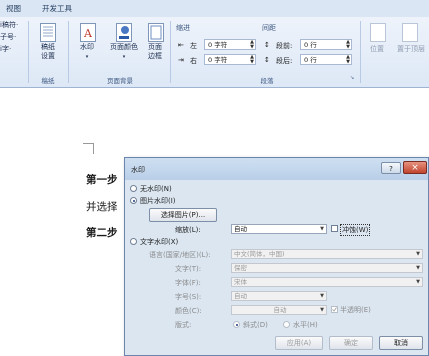  Describe the element at coordinates (299, 343) in the screenshot. I see `apply-button: 应用(A)` at that location.